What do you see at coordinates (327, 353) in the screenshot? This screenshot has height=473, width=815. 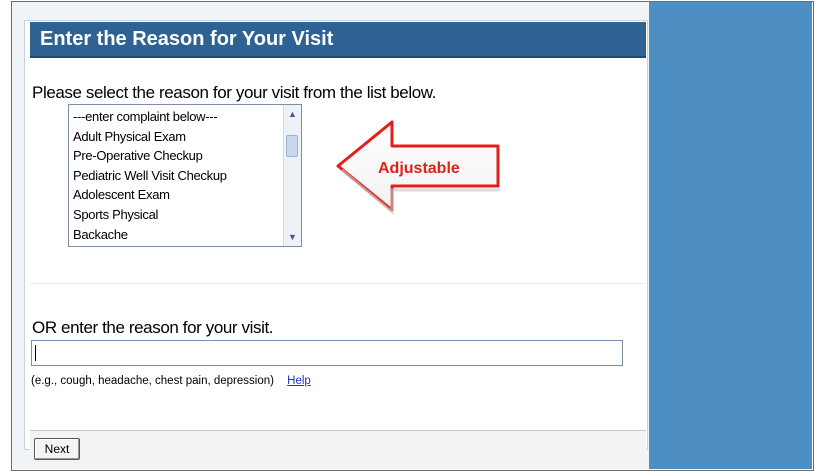 I see `reason-input` at bounding box center [327, 353].